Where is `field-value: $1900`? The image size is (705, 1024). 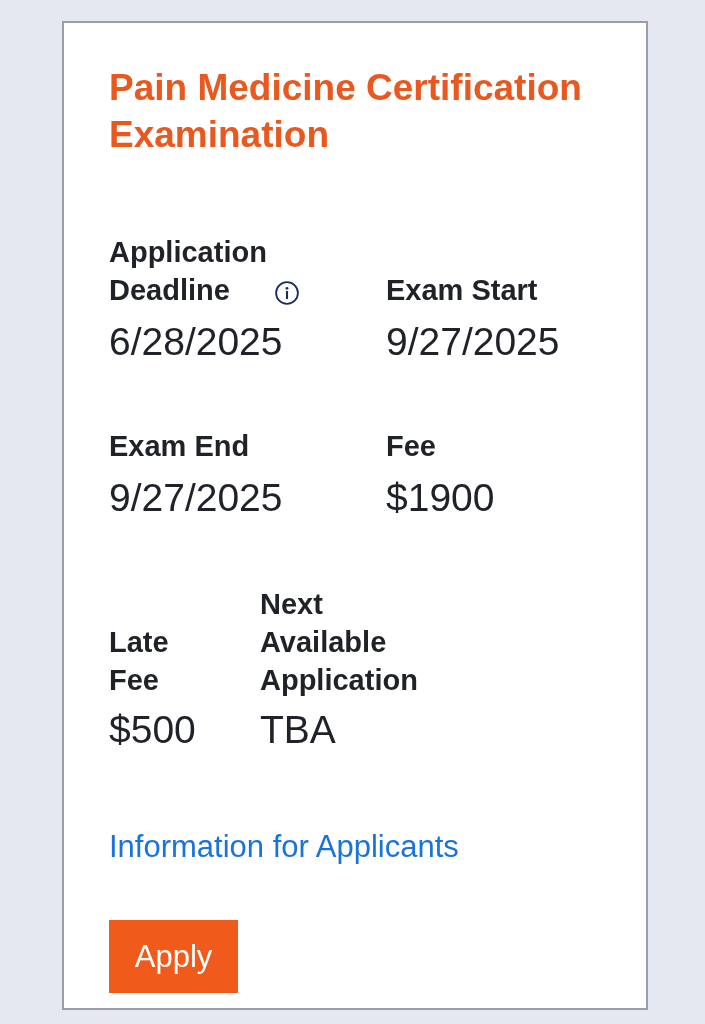
field-value: $1900 is located at coordinates (440, 498).